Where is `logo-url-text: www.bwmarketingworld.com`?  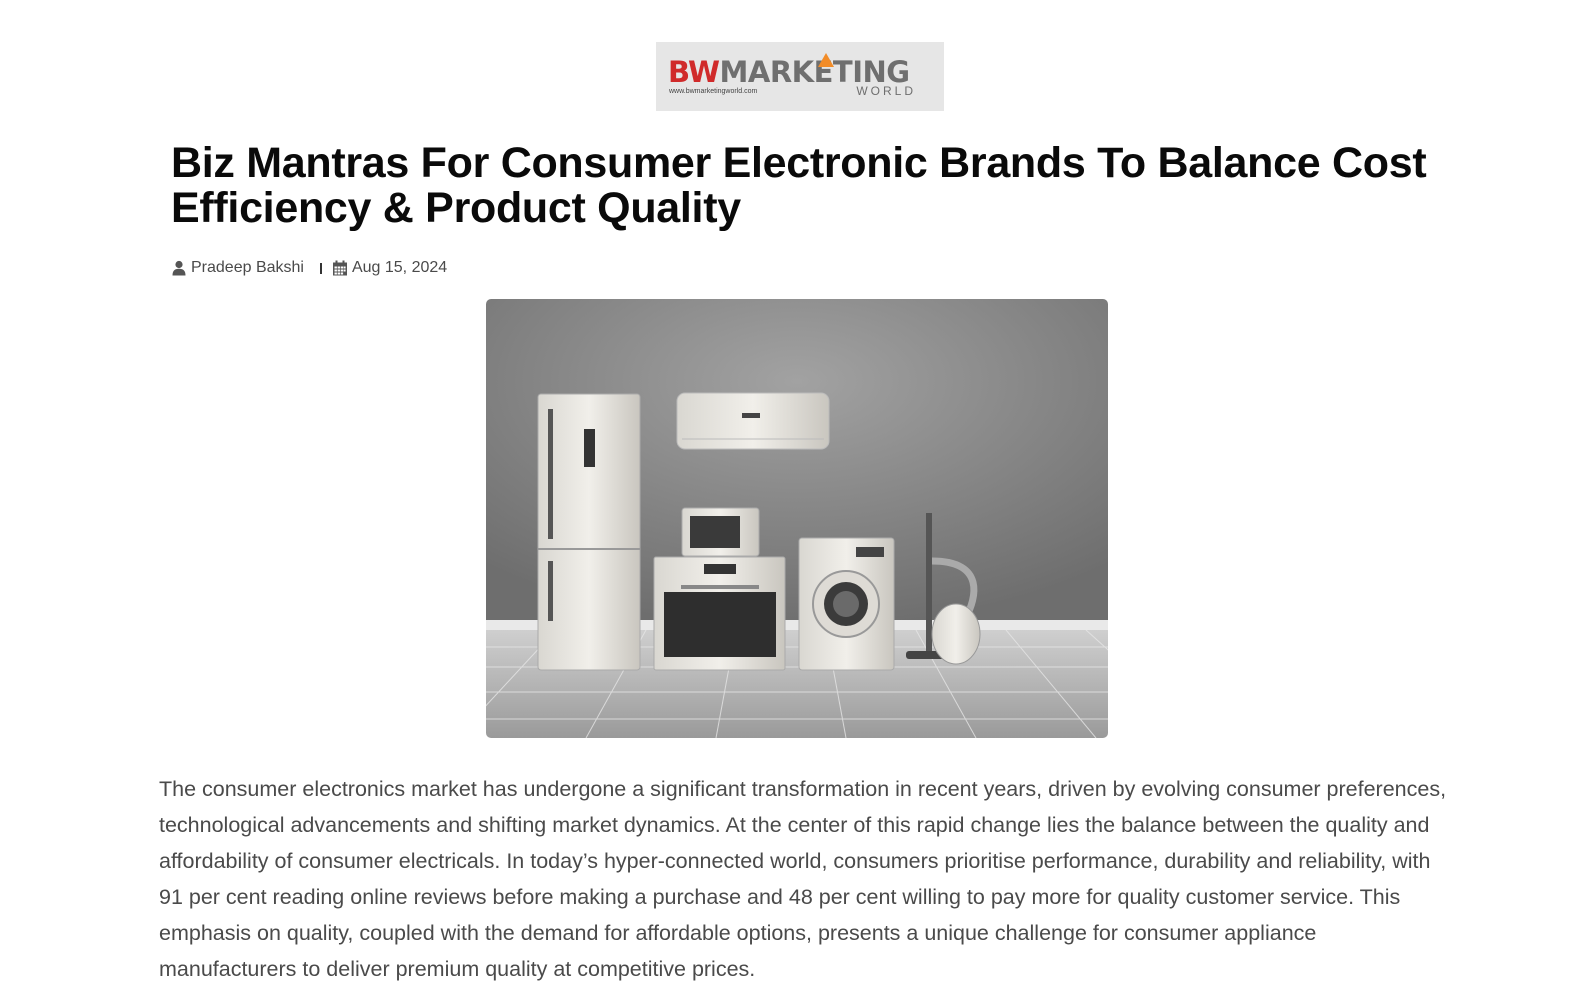
logo-url-text: www.bwmarketingworld.com is located at coordinates (713, 91).